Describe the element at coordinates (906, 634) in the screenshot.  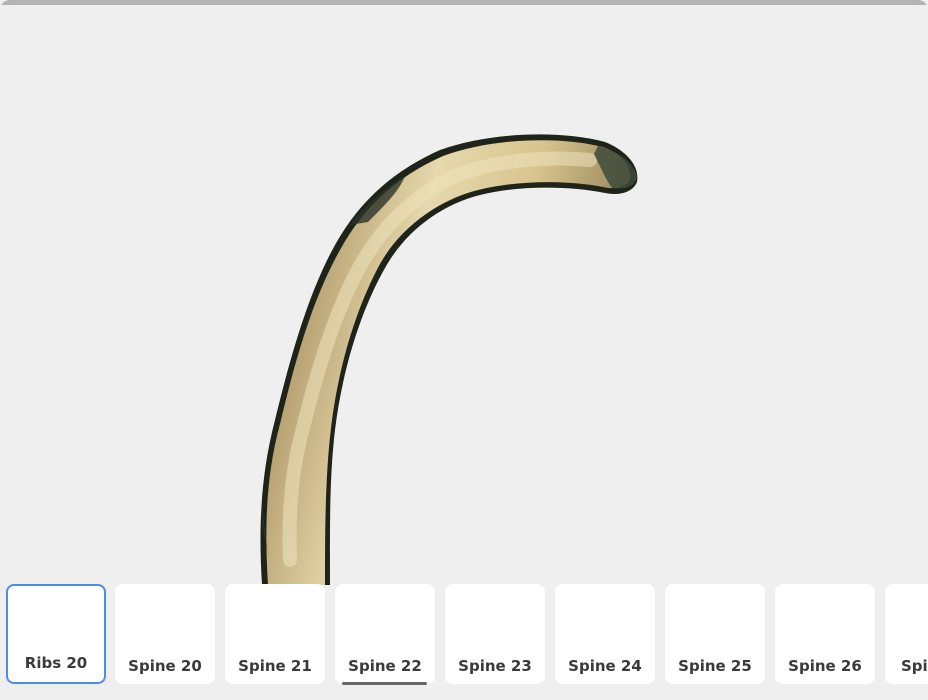
I see `thumbnail-partial: Spi` at that location.